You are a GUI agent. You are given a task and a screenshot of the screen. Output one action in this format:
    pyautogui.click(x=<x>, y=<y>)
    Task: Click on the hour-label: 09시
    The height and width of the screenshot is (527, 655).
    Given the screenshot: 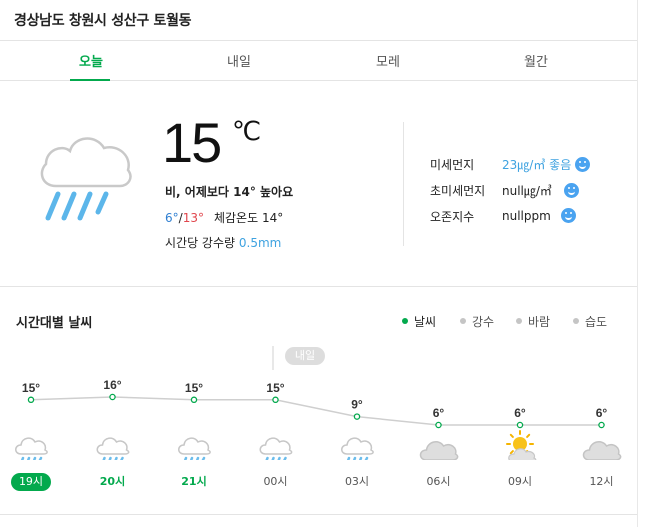 What is the action you would take?
    pyautogui.click(x=520, y=481)
    